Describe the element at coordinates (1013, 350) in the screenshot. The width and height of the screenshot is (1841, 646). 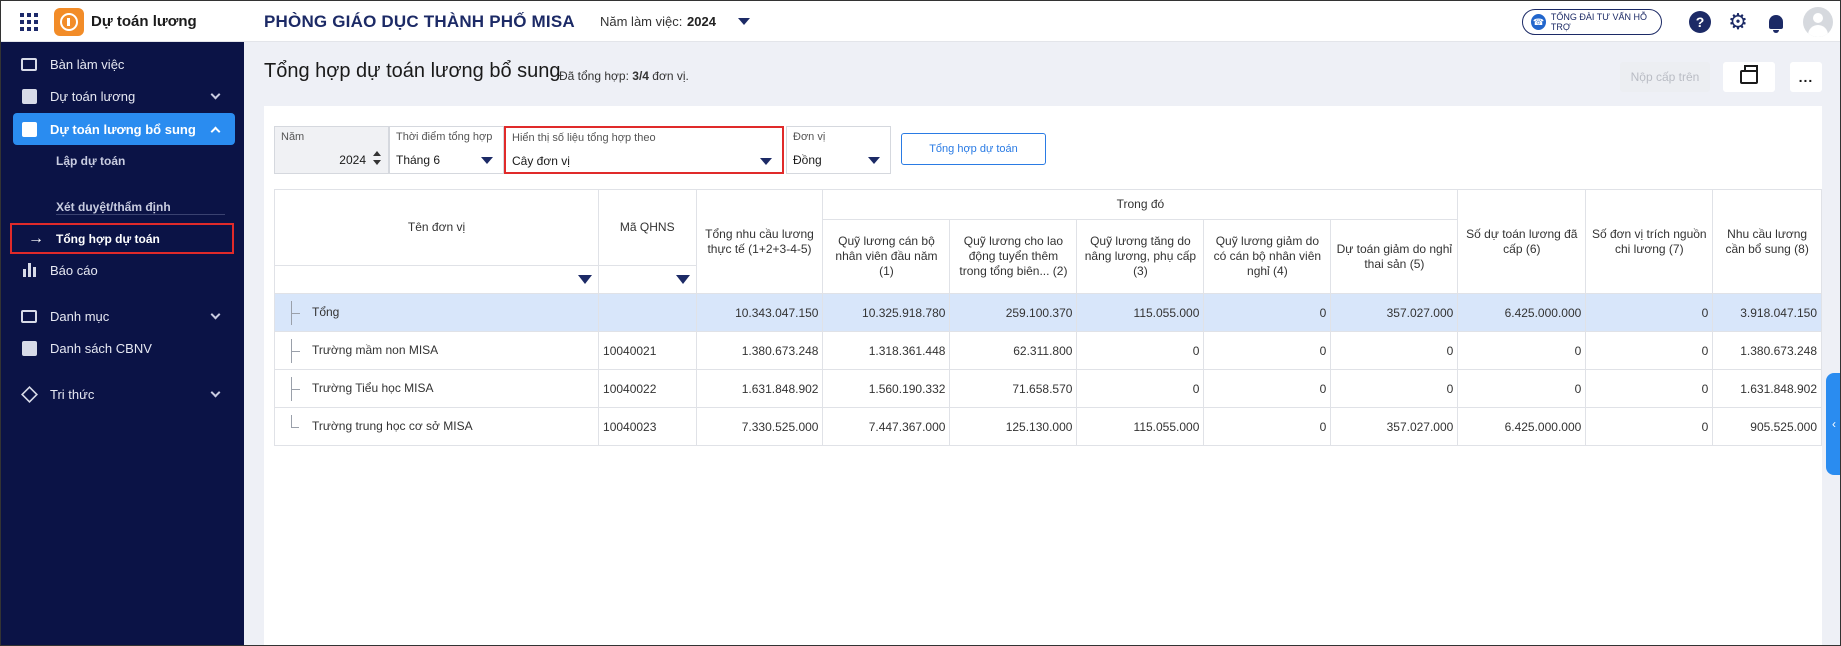
I see `cell-c2: 62.311.800` at that location.